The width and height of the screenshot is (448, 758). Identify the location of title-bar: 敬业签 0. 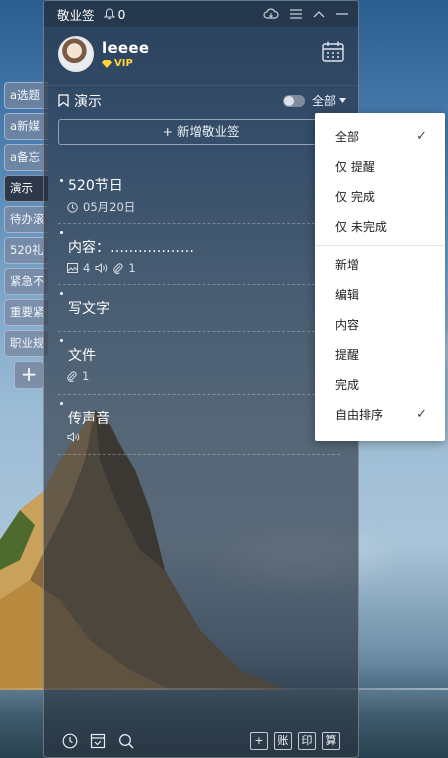
(201, 14).